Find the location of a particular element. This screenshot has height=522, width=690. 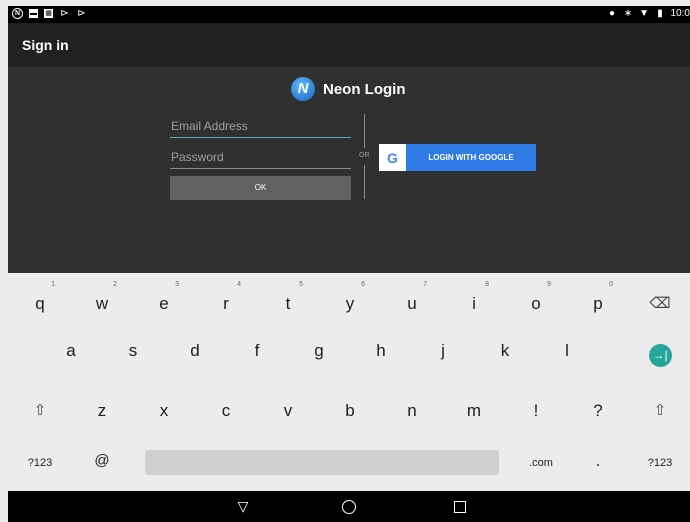

key-label: e is located at coordinates (164, 303).